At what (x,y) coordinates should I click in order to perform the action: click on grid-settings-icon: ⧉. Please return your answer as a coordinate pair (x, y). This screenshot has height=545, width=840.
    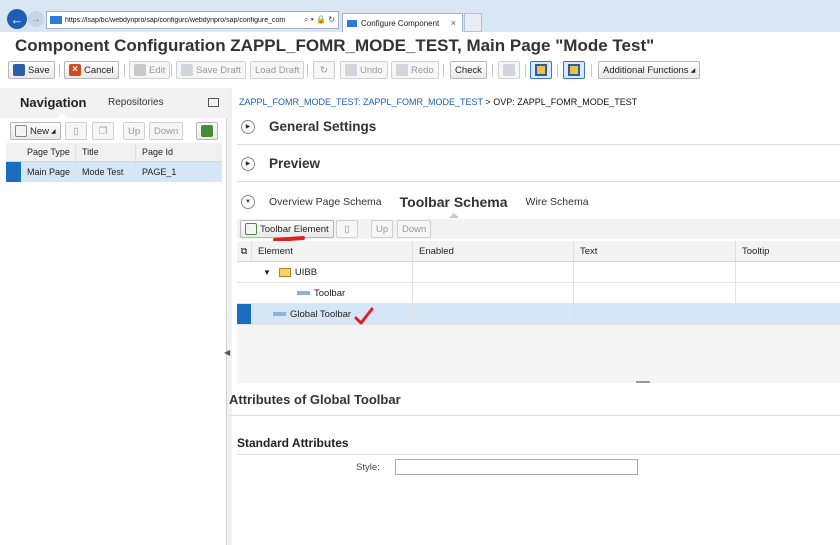
    Looking at the image, I should click on (244, 251).